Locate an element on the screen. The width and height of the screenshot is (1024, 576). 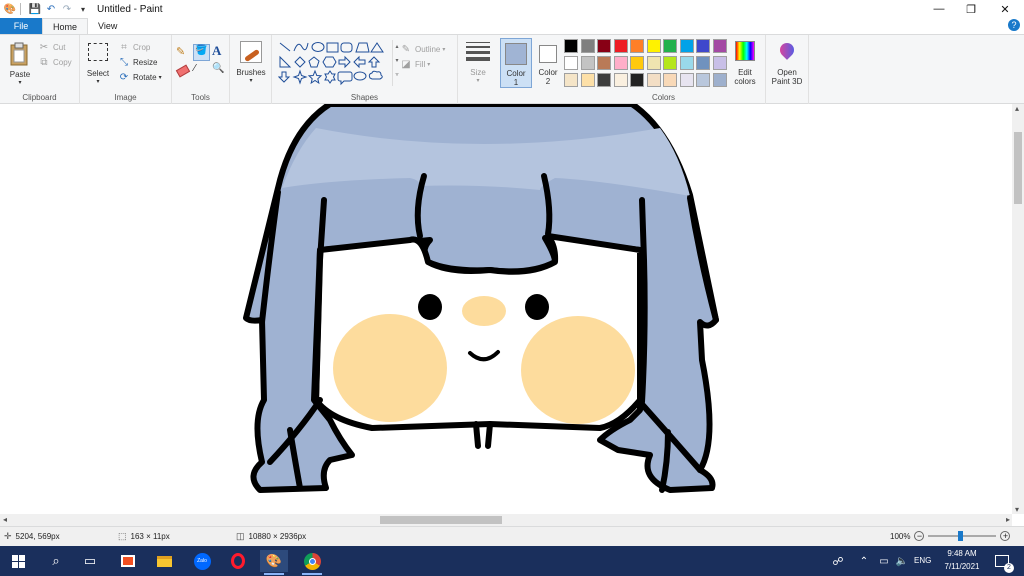
clock-date: 7/11/2021 is located at coordinates (962, 566).